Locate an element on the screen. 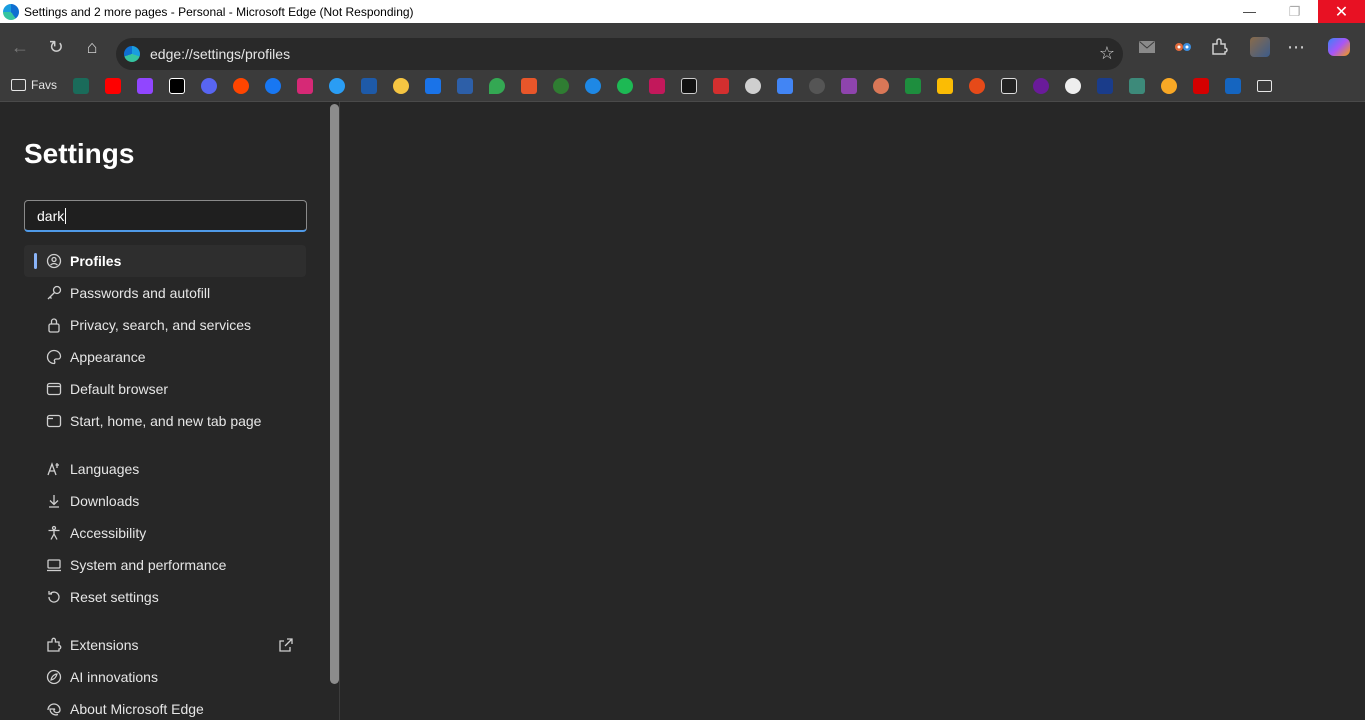 The image size is (1365, 720). sidebar-item-ai-innovations: AI innovations is located at coordinates (165, 677).